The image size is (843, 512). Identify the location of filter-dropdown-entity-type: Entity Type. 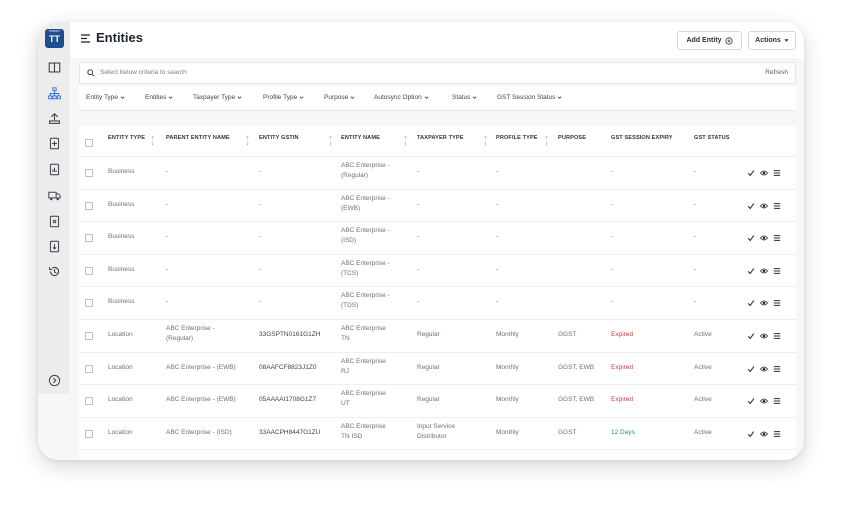
(105, 97).